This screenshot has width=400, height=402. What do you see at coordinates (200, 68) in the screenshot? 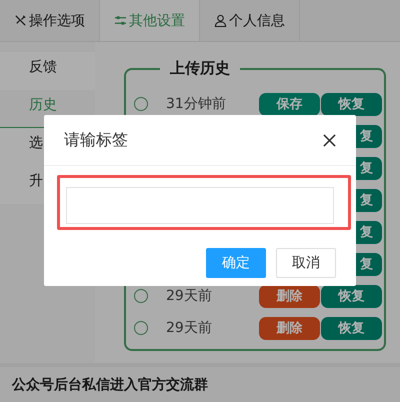
I see `panel-title: 上传历史` at bounding box center [200, 68].